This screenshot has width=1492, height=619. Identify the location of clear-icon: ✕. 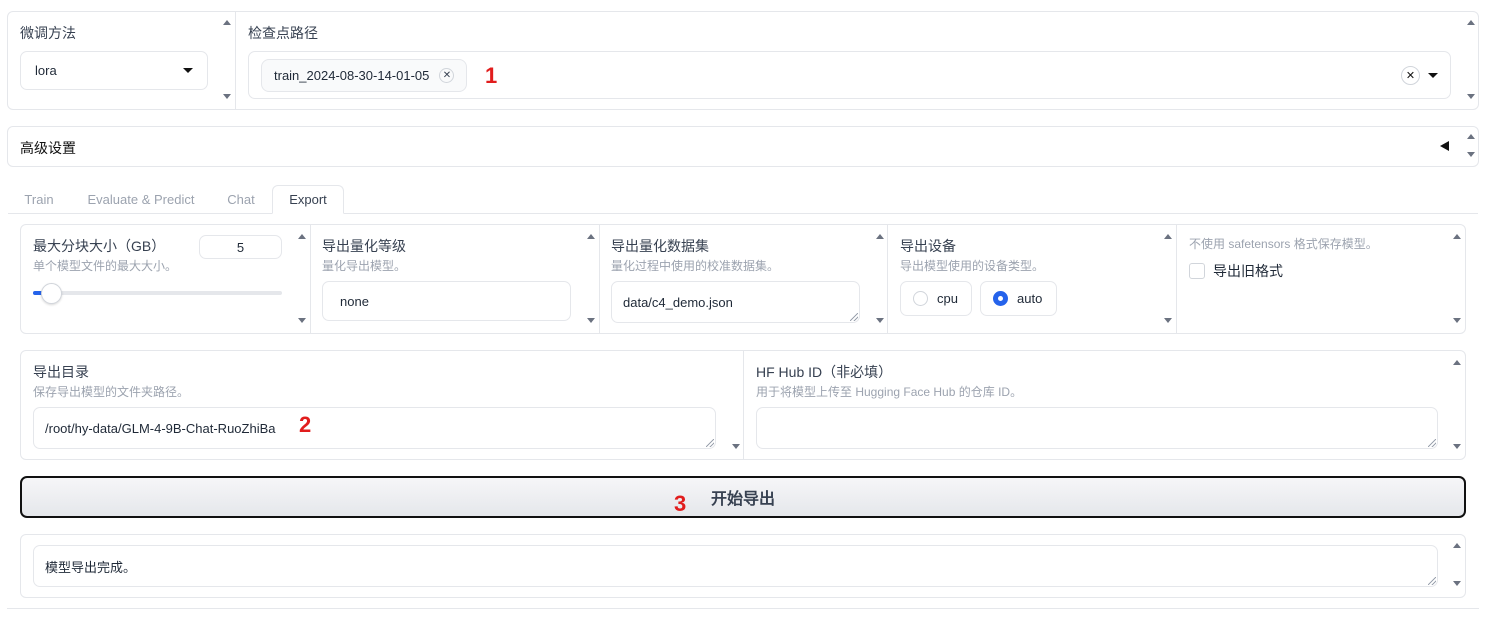
(1410, 75).